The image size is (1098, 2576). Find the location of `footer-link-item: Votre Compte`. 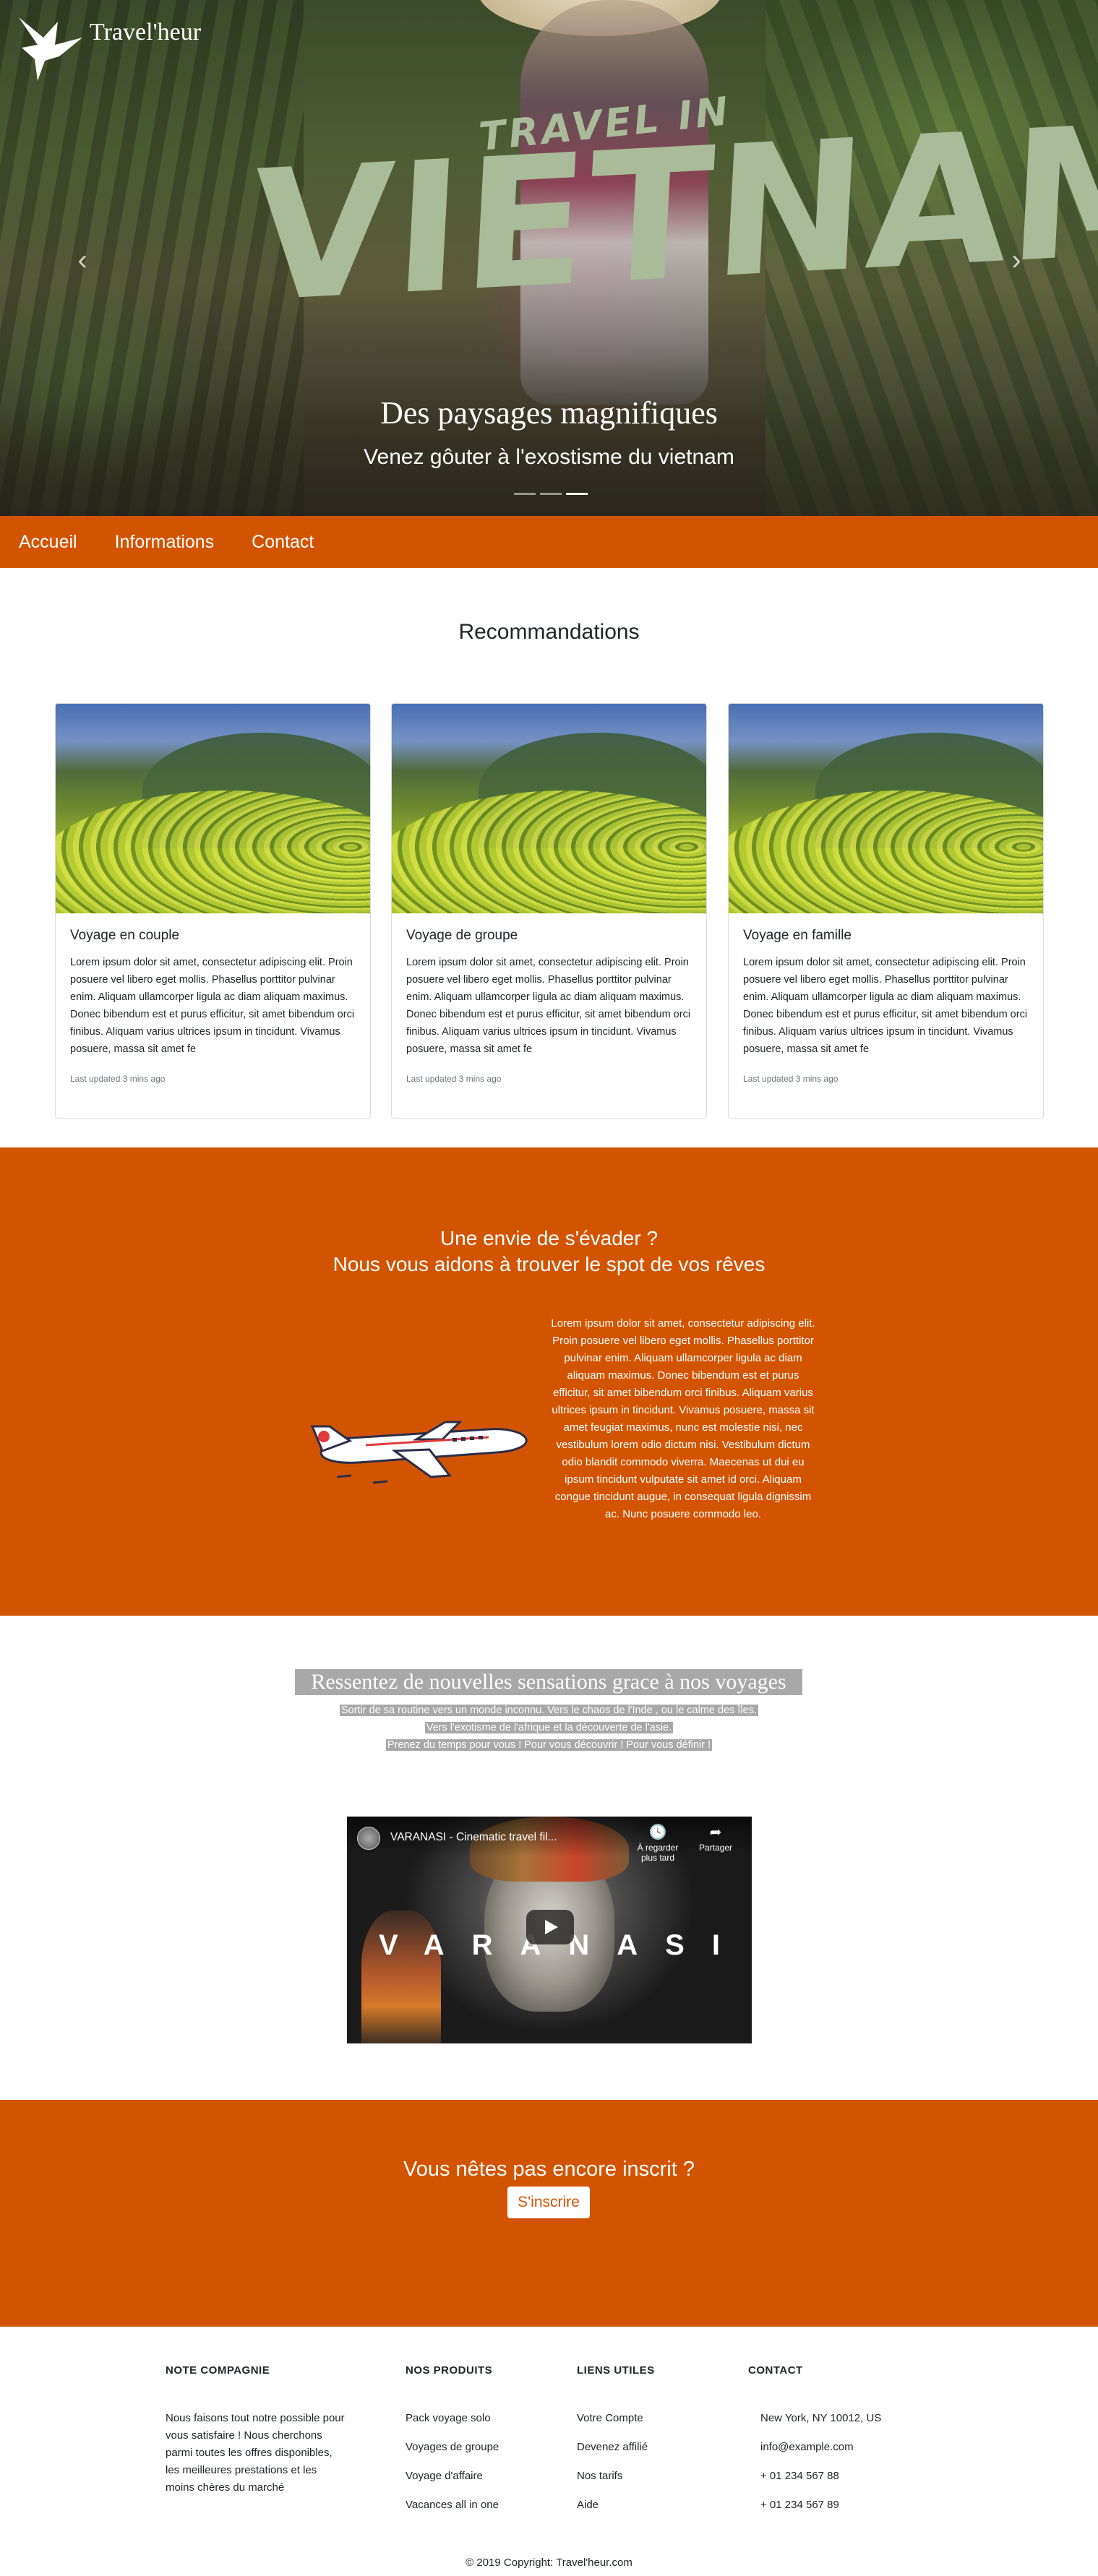

footer-link-item: Votre Compte is located at coordinates (616, 2418).